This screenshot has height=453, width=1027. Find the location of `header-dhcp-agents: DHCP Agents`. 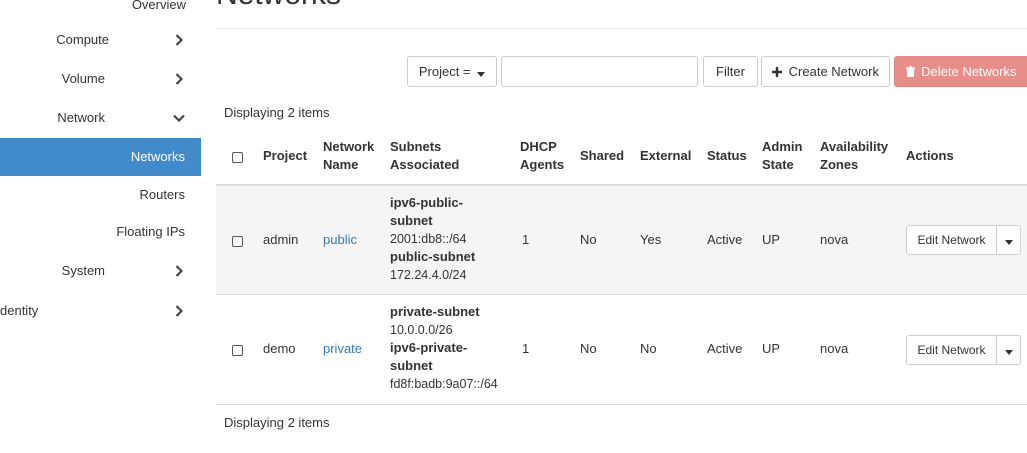

header-dhcp-agents: DHCP Agents is located at coordinates (542, 156).